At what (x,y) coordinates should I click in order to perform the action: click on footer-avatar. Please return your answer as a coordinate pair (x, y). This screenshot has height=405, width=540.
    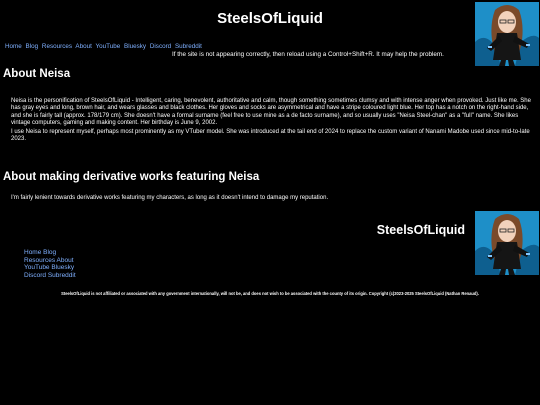
    Looking at the image, I should click on (507, 243).